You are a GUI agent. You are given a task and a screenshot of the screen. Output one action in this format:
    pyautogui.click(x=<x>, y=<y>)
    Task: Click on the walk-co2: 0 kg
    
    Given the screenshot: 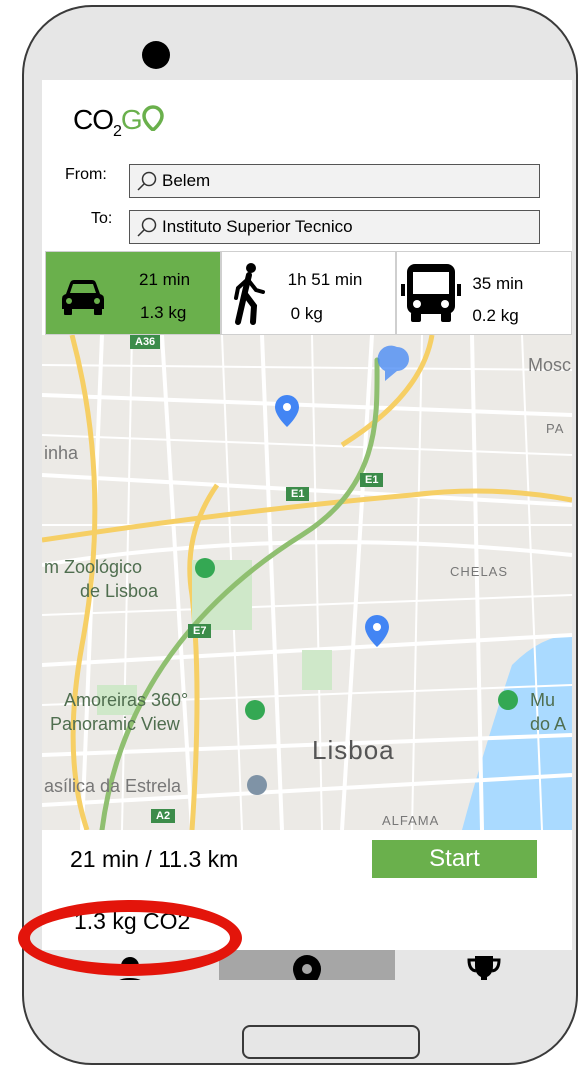 What is the action you would take?
    pyautogui.click(x=306, y=313)
    